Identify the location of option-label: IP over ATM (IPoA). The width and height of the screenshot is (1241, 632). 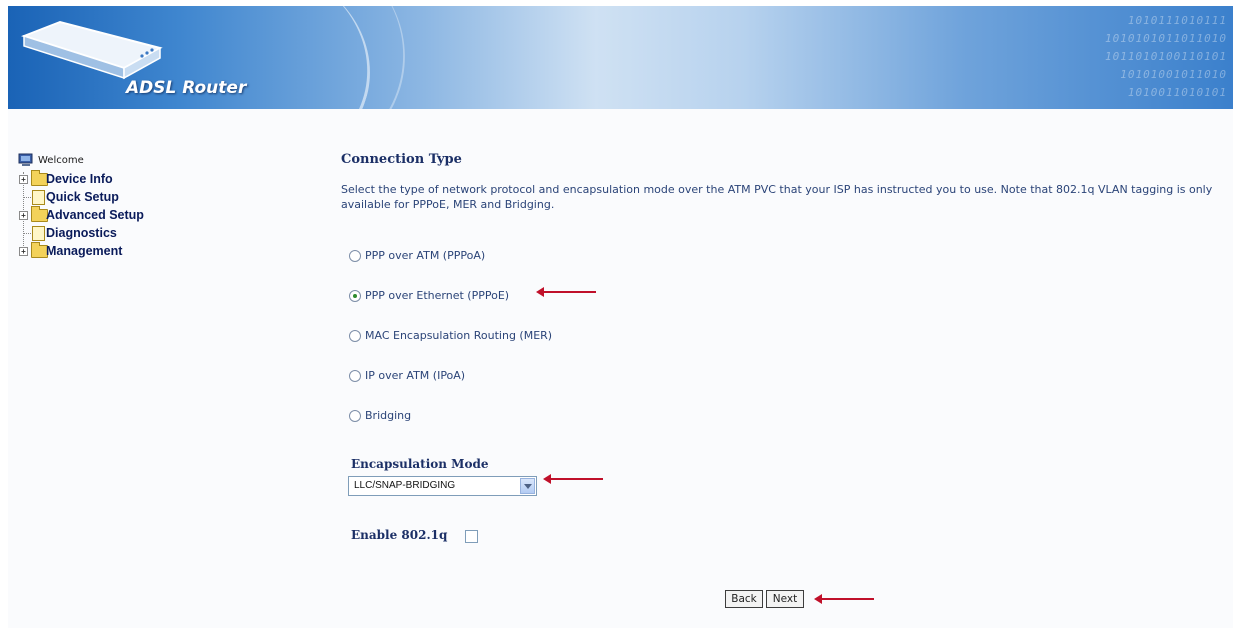
(415, 375).